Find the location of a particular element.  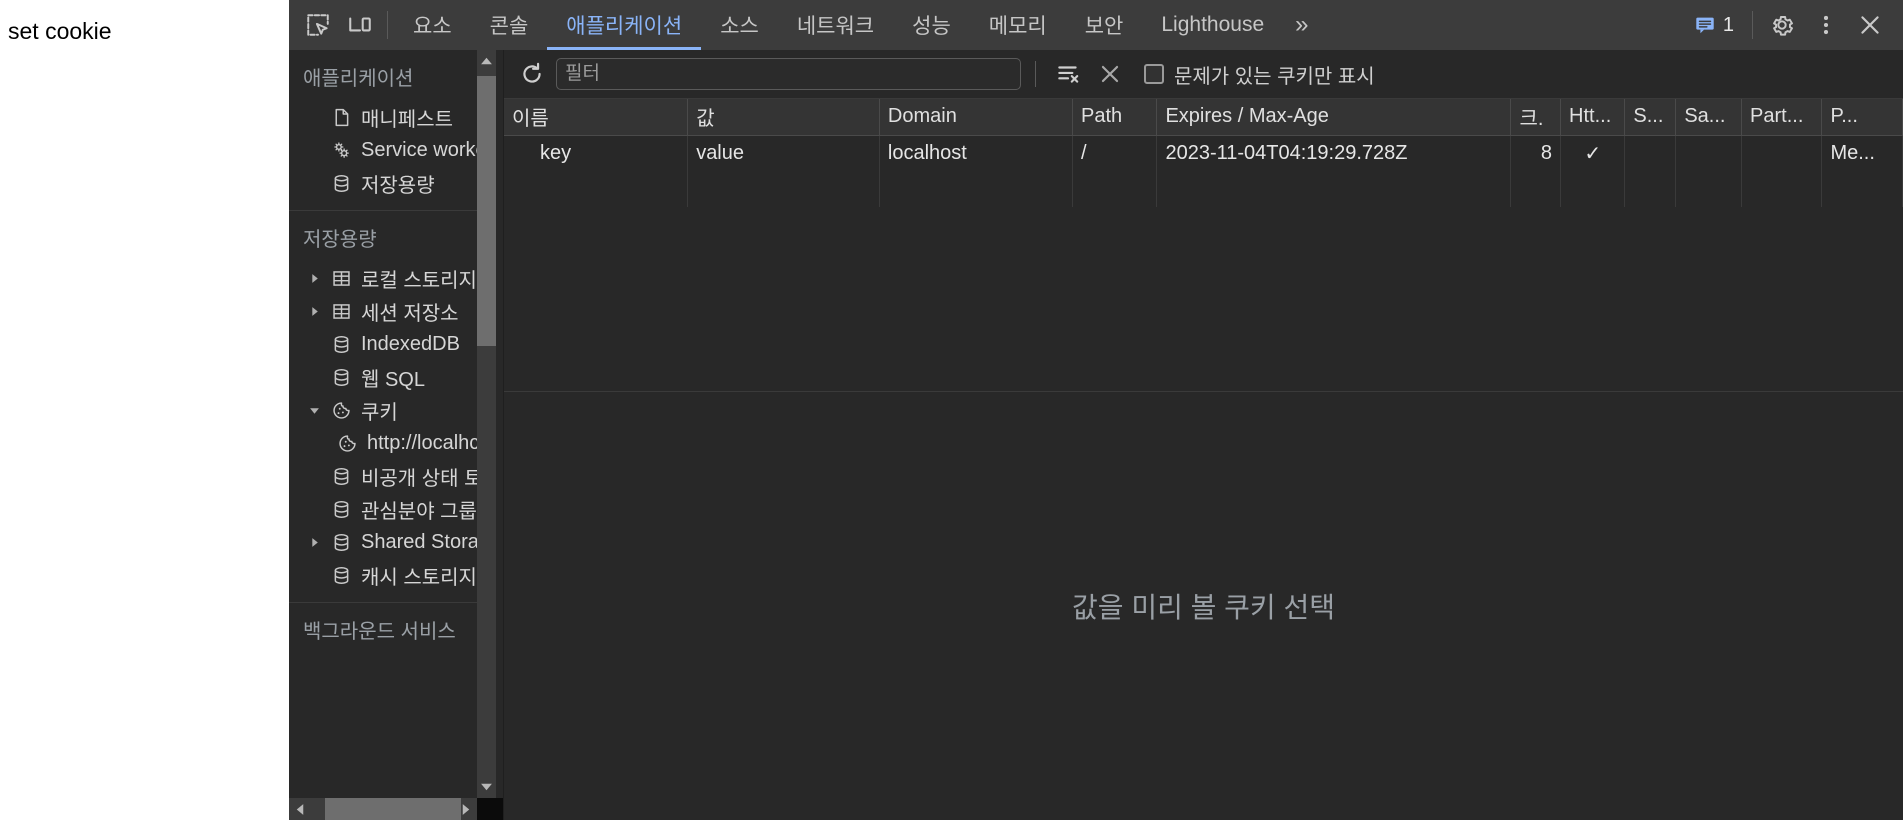

column-header-path: Path is located at coordinates (1115, 117).